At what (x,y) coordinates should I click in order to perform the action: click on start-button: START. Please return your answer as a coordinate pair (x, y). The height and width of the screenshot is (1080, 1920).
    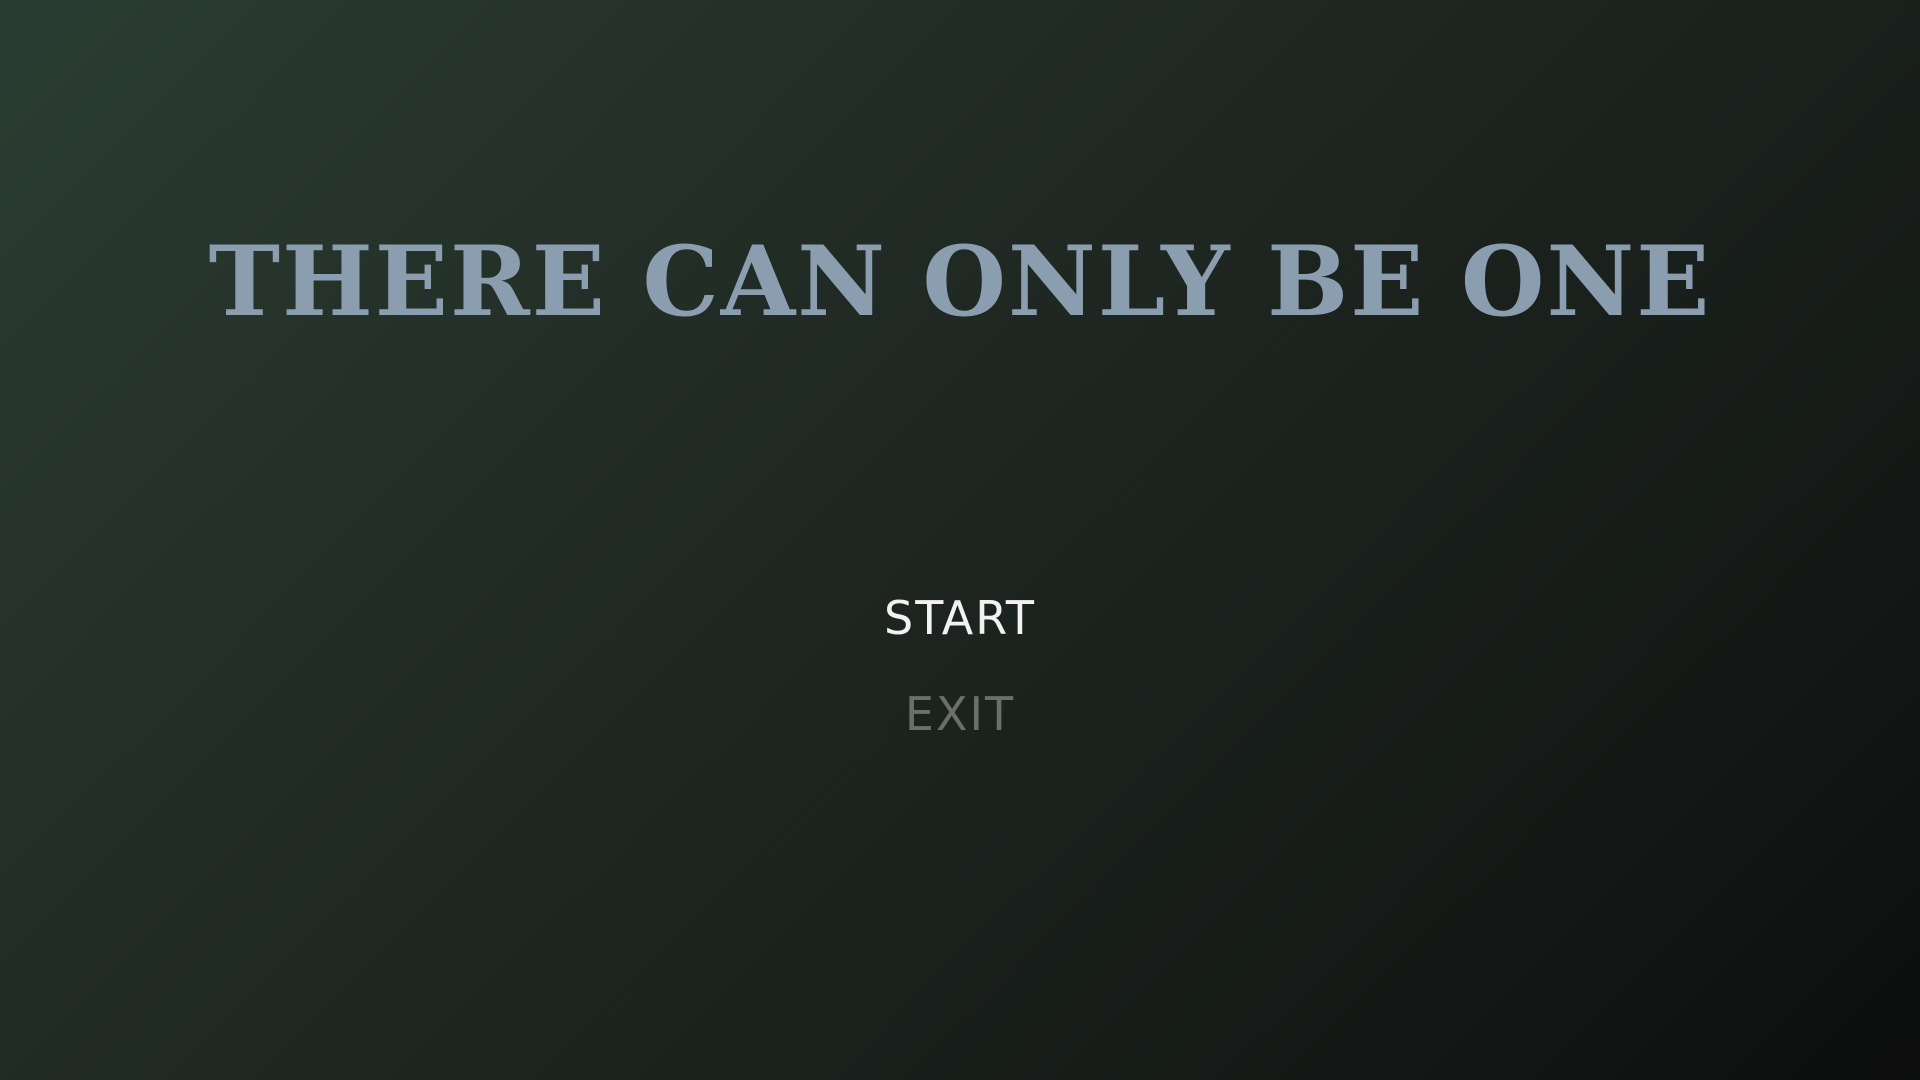
    Looking at the image, I should click on (960, 618).